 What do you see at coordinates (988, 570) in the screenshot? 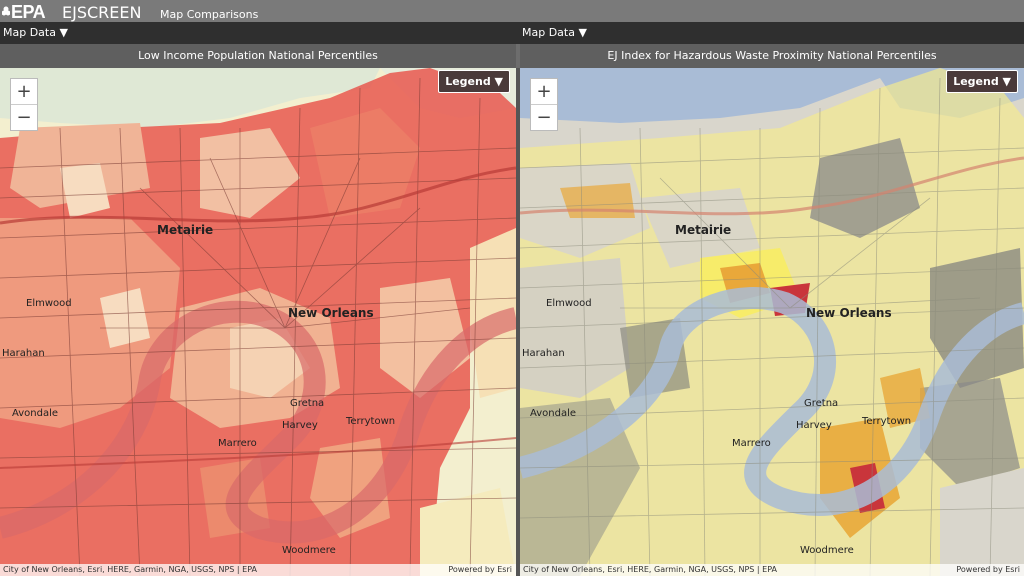
I see `right-powered-by: Powered by Esri` at bounding box center [988, 570].